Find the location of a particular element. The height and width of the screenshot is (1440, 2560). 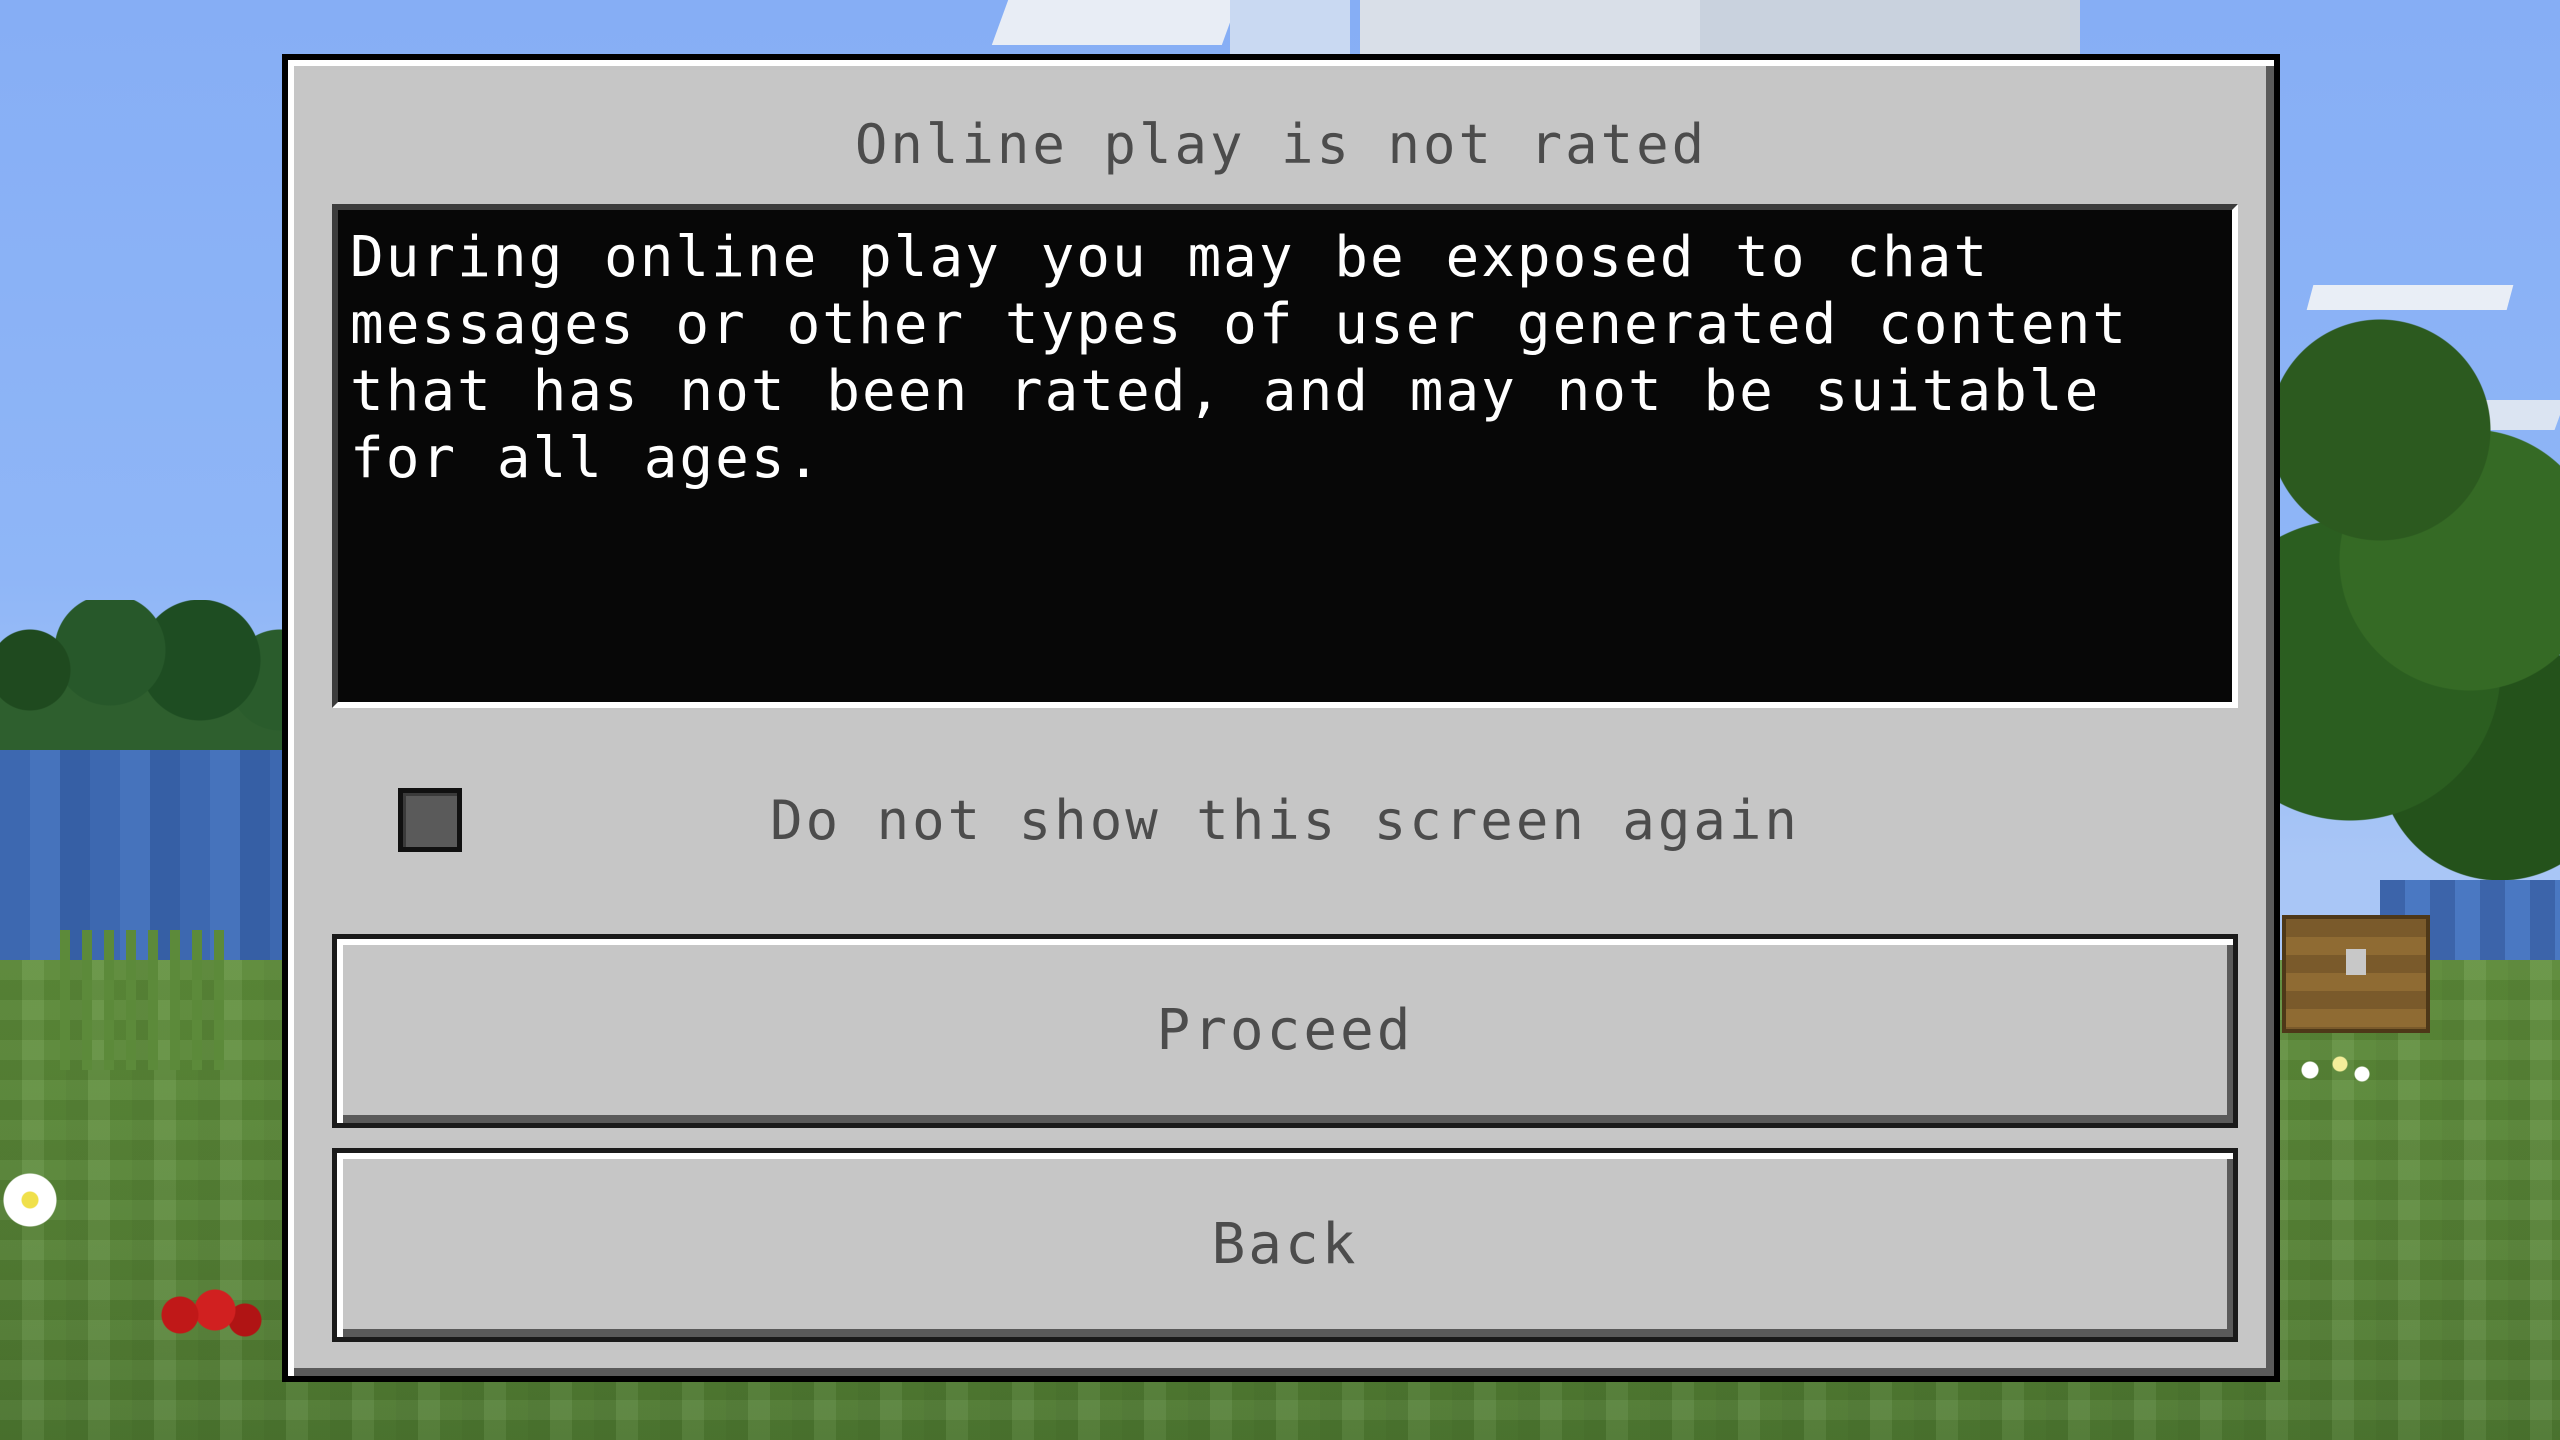

chest-block is located at coordinates (2356, 974).